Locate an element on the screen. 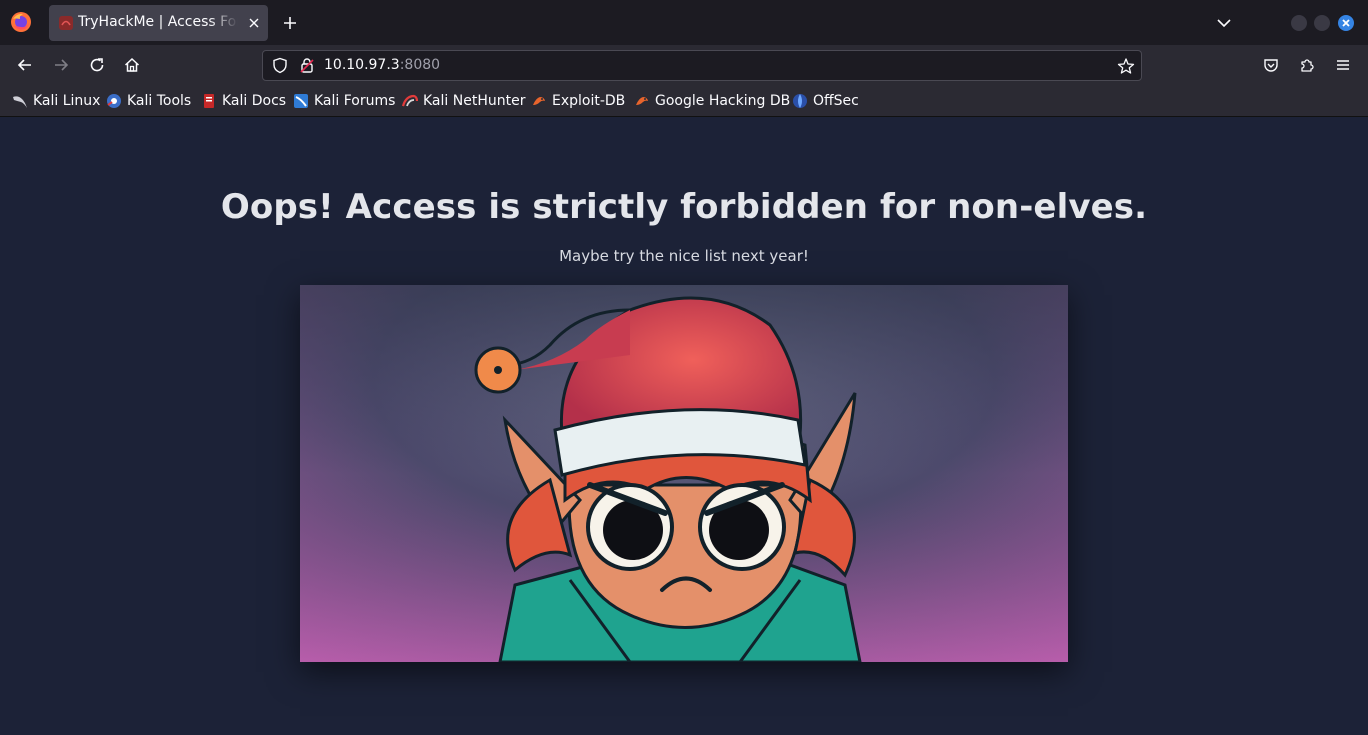 The height and width of the screenshot is (735, 1368). close-tab-icon is located at coordinates (254, 23).